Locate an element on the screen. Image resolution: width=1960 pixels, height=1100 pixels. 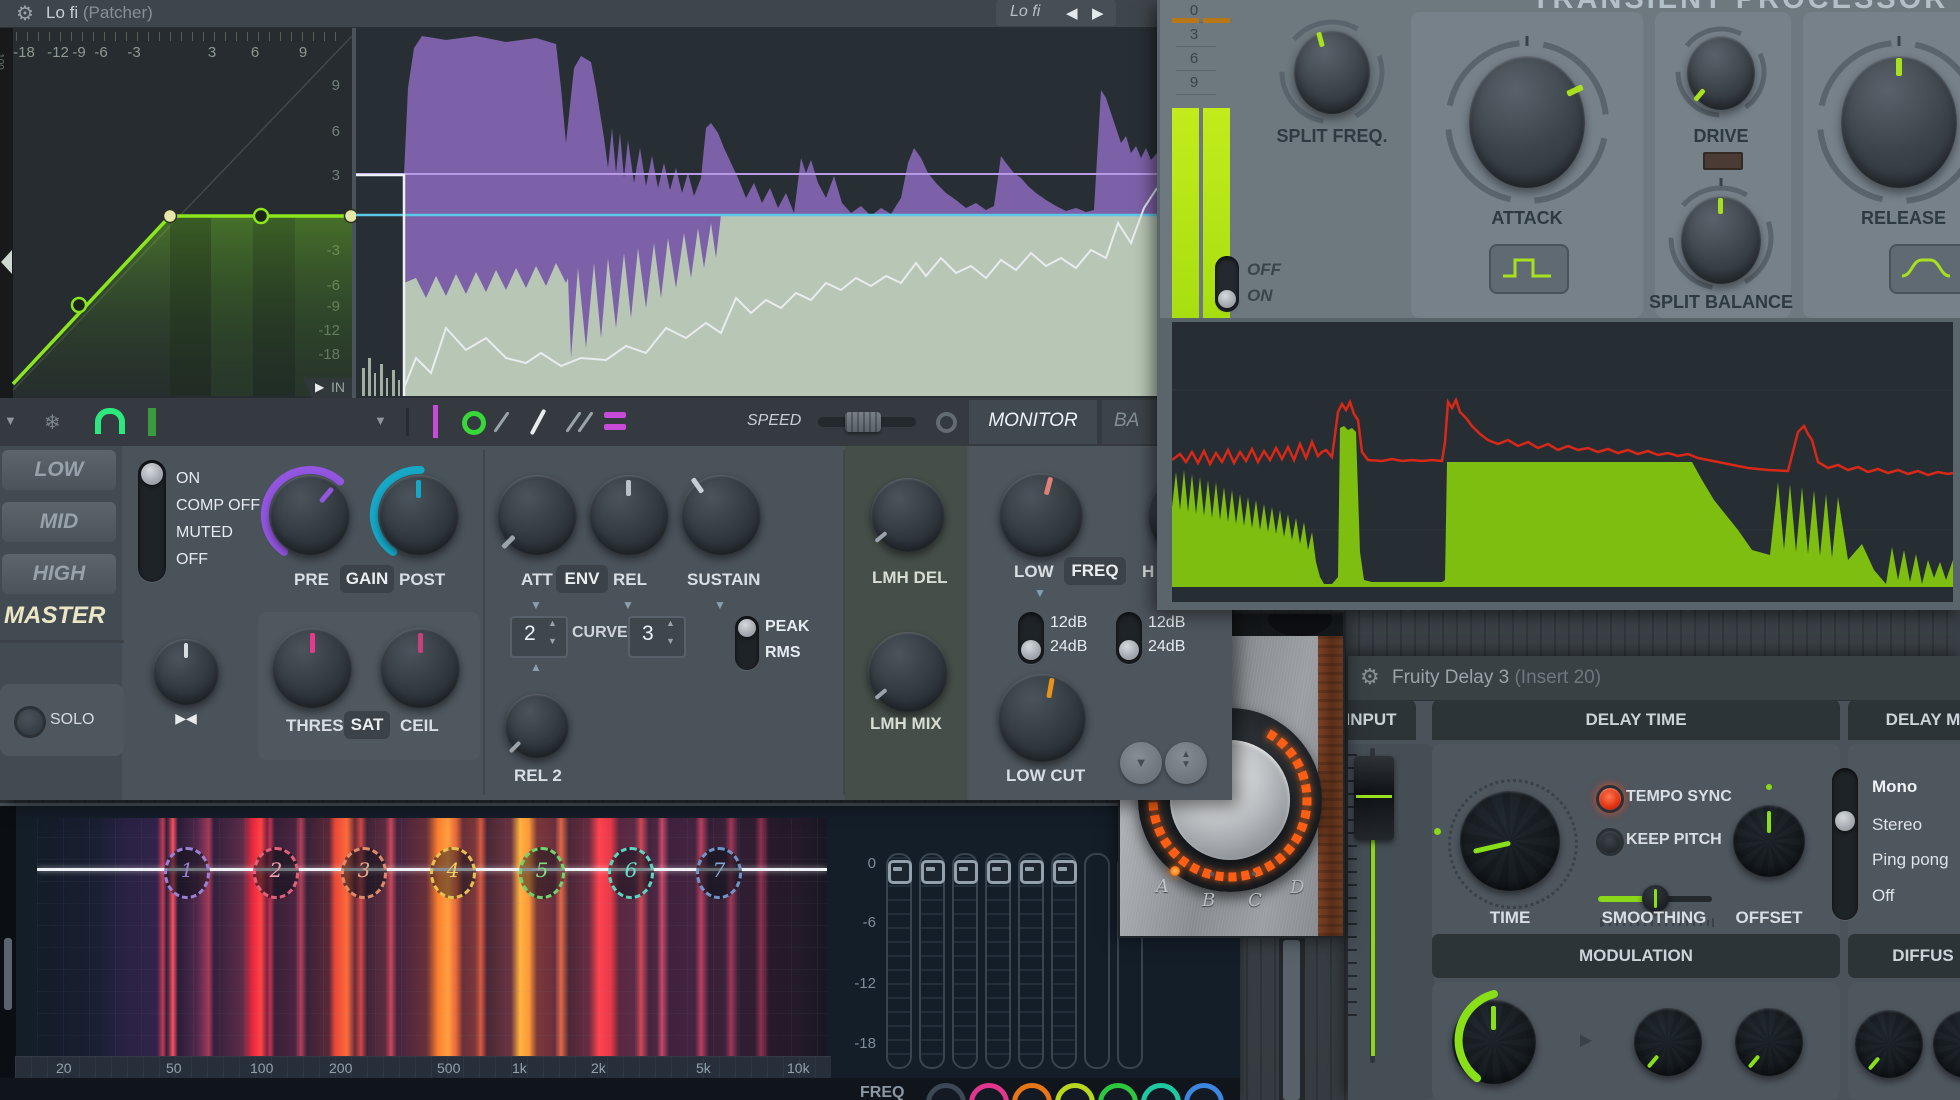
band-handle-3-label: 3 is located at coordinates (364, 870).